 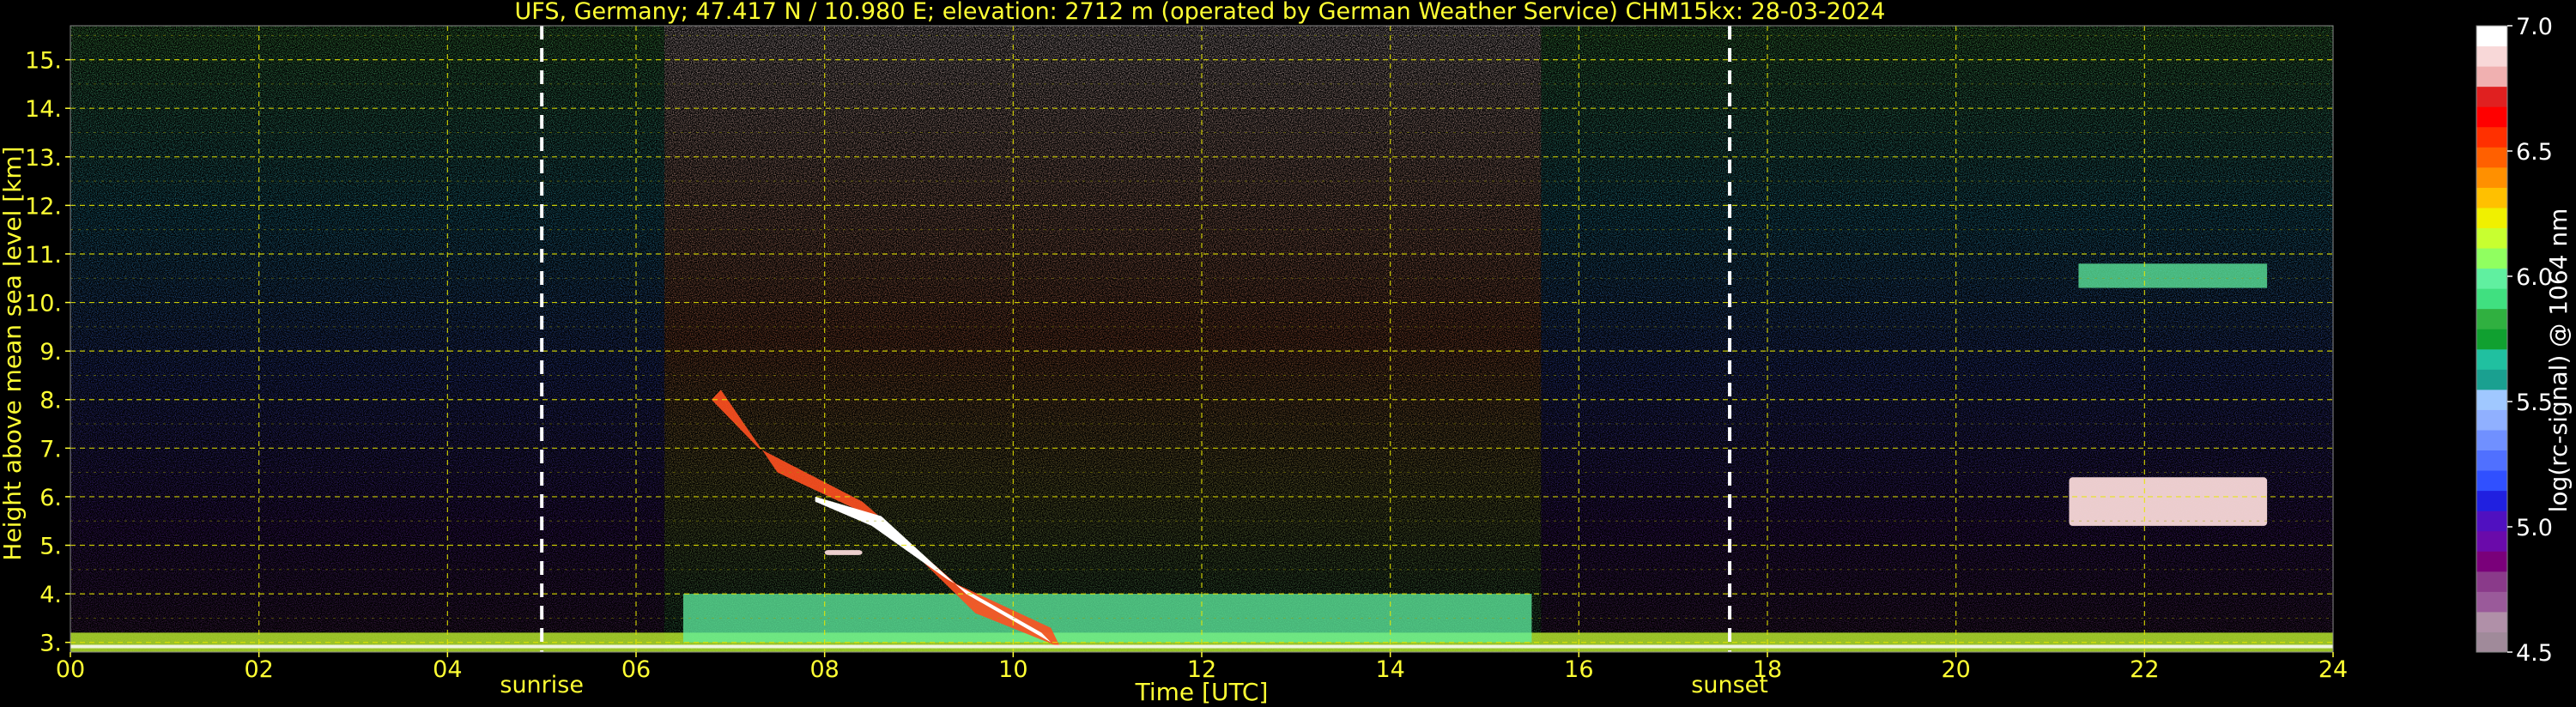 I want to click on x-tick-label: 14, so click(x=1389, y=670).